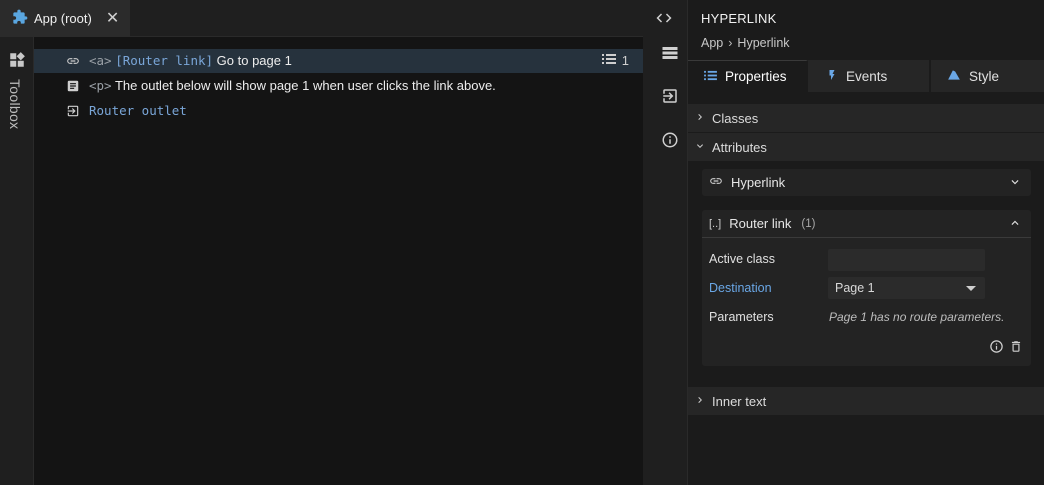 The width and height of the screenshot is (1044, 485). I want to click on tree-row-content: <a> [Router link] Go to page 1, so click(190, 60).